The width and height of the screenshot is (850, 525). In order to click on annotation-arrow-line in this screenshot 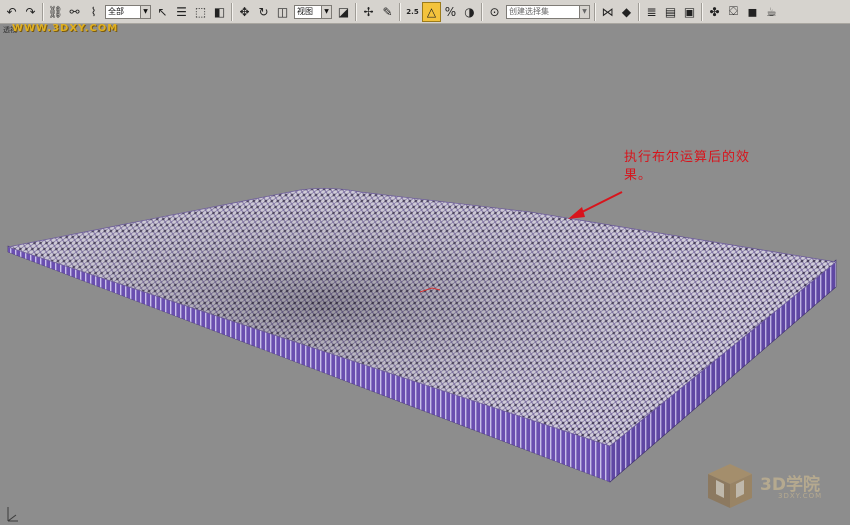, I will do `click(600, 203)`.